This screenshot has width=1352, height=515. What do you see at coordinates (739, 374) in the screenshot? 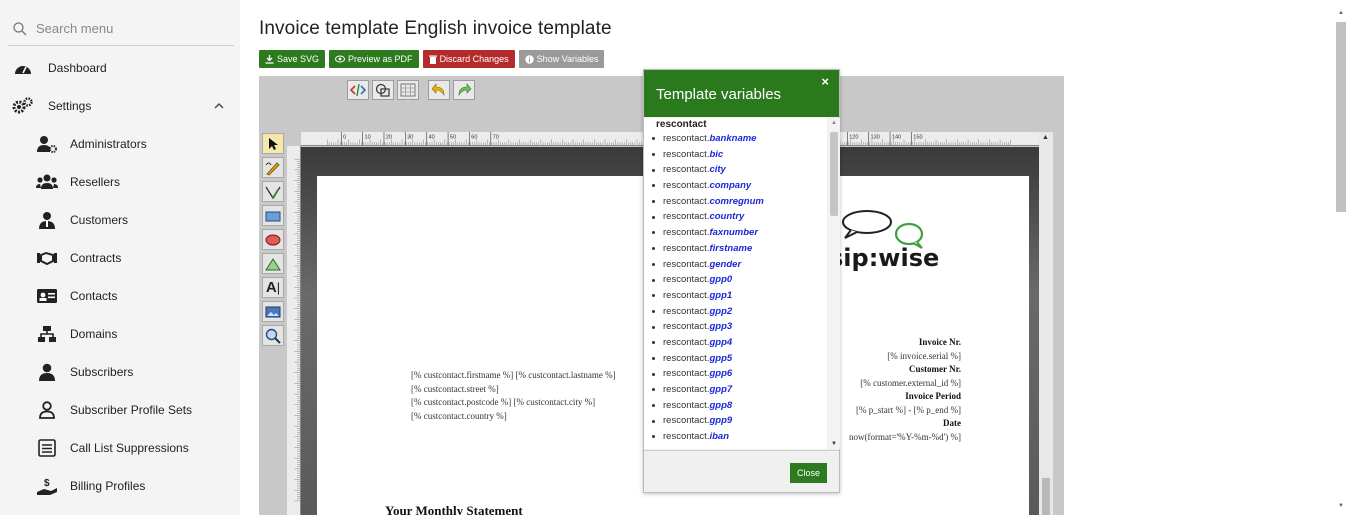
I see `variable-item: rescontact. gpp6` at bounding box center [739, 374].